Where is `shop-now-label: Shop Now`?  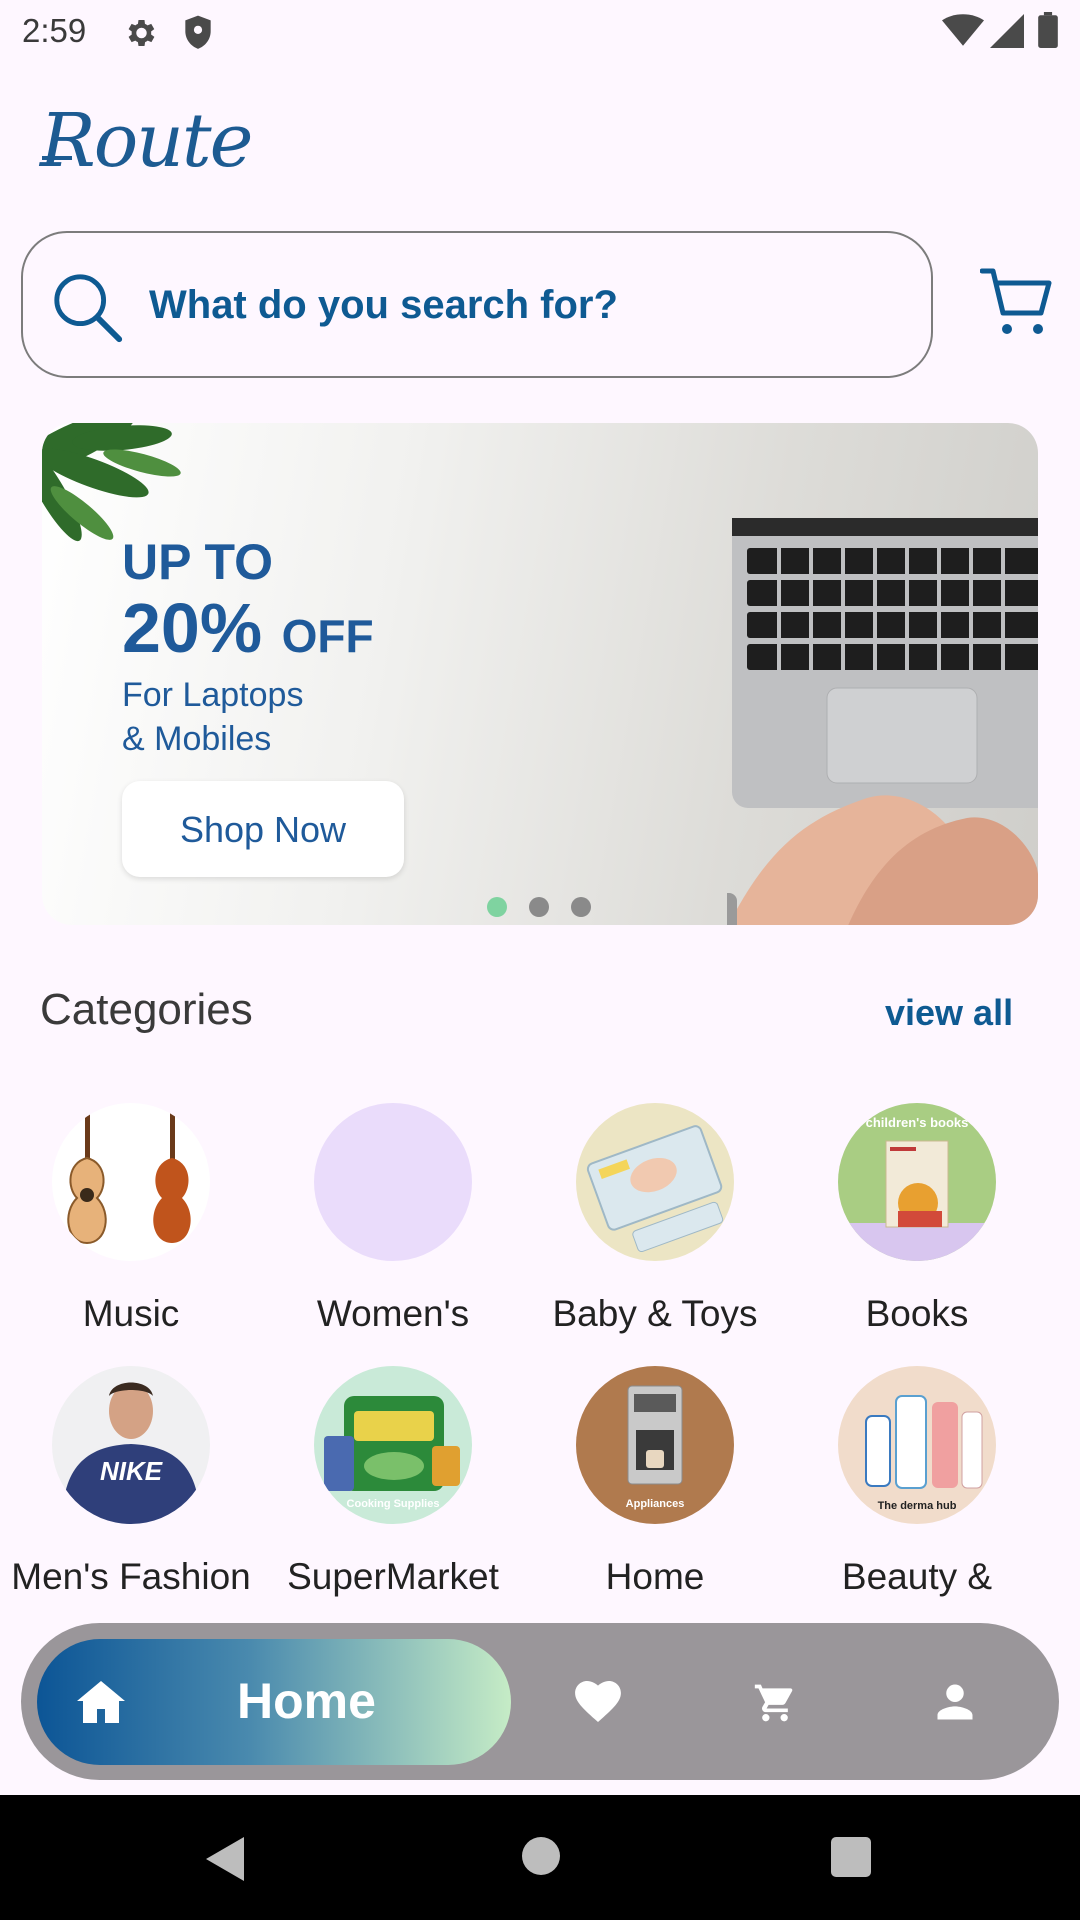 shop-now-label: Shop Now is located at coordinates (263, 829).